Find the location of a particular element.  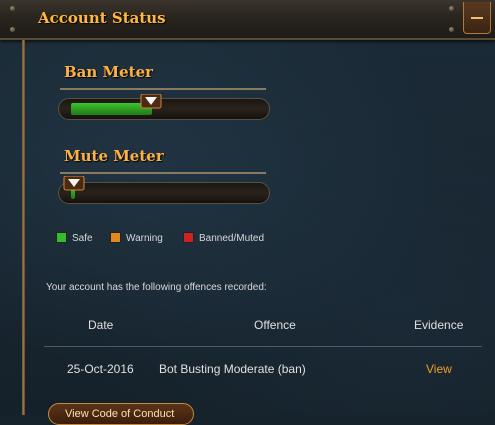

banned-swatch-icon is located at coordinates (188, 237).